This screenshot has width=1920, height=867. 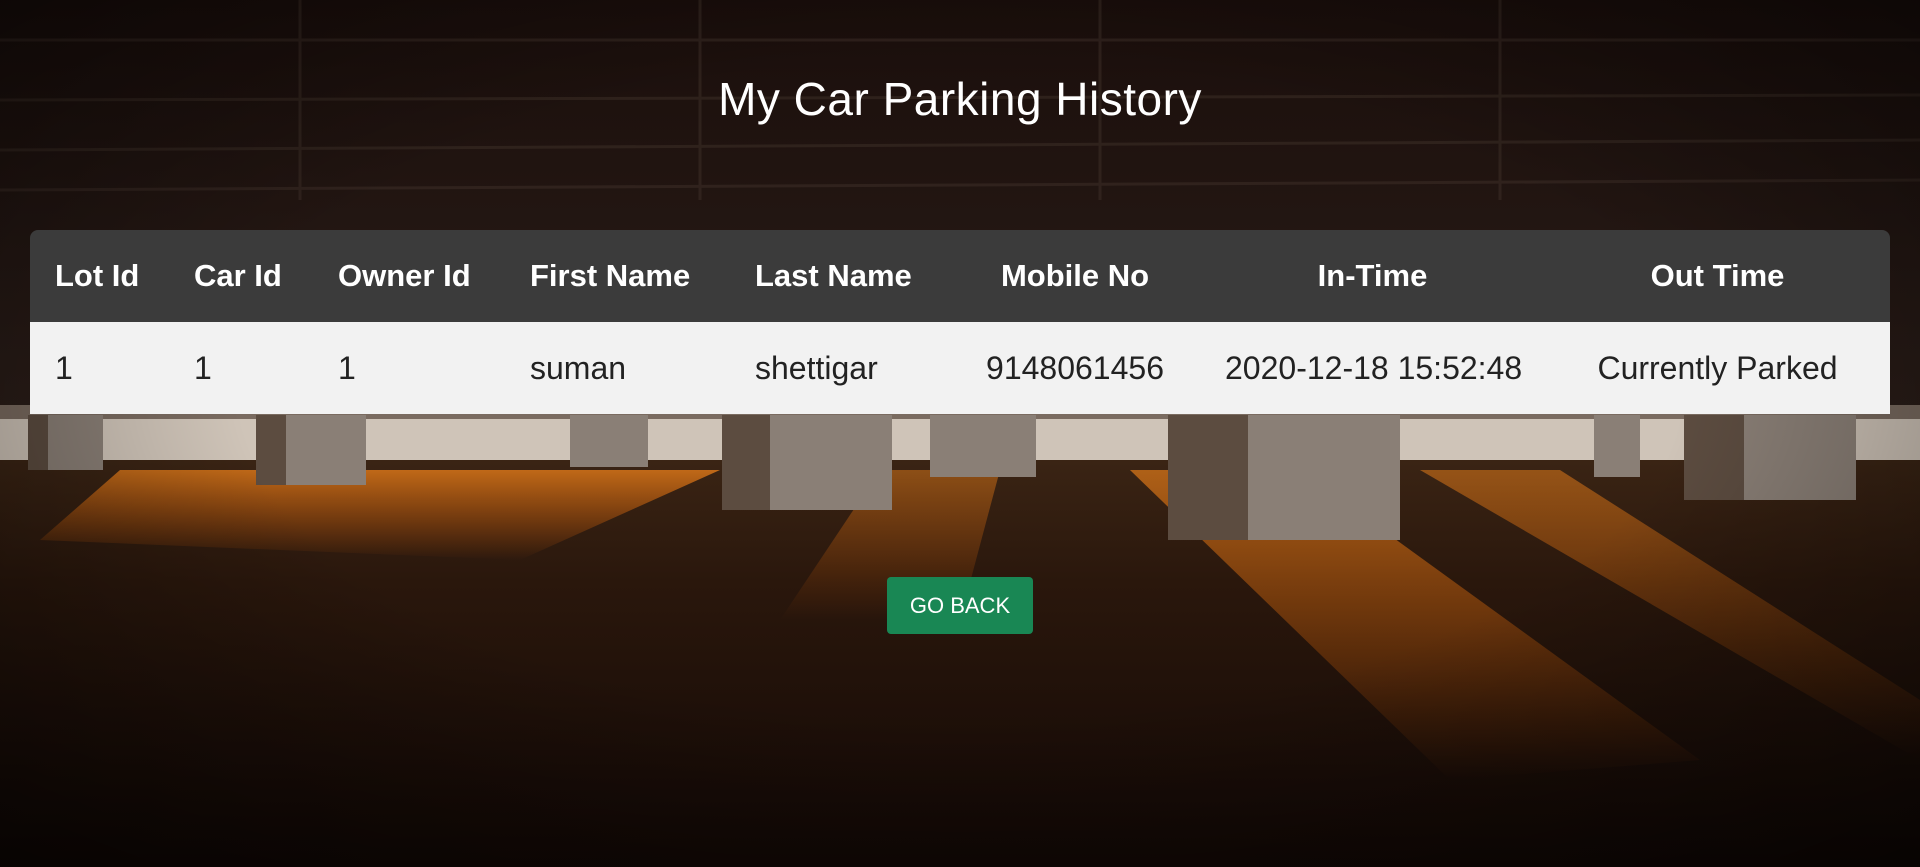 I want to click on header-lot-id: Lot Id, so click(x=97, y=275).